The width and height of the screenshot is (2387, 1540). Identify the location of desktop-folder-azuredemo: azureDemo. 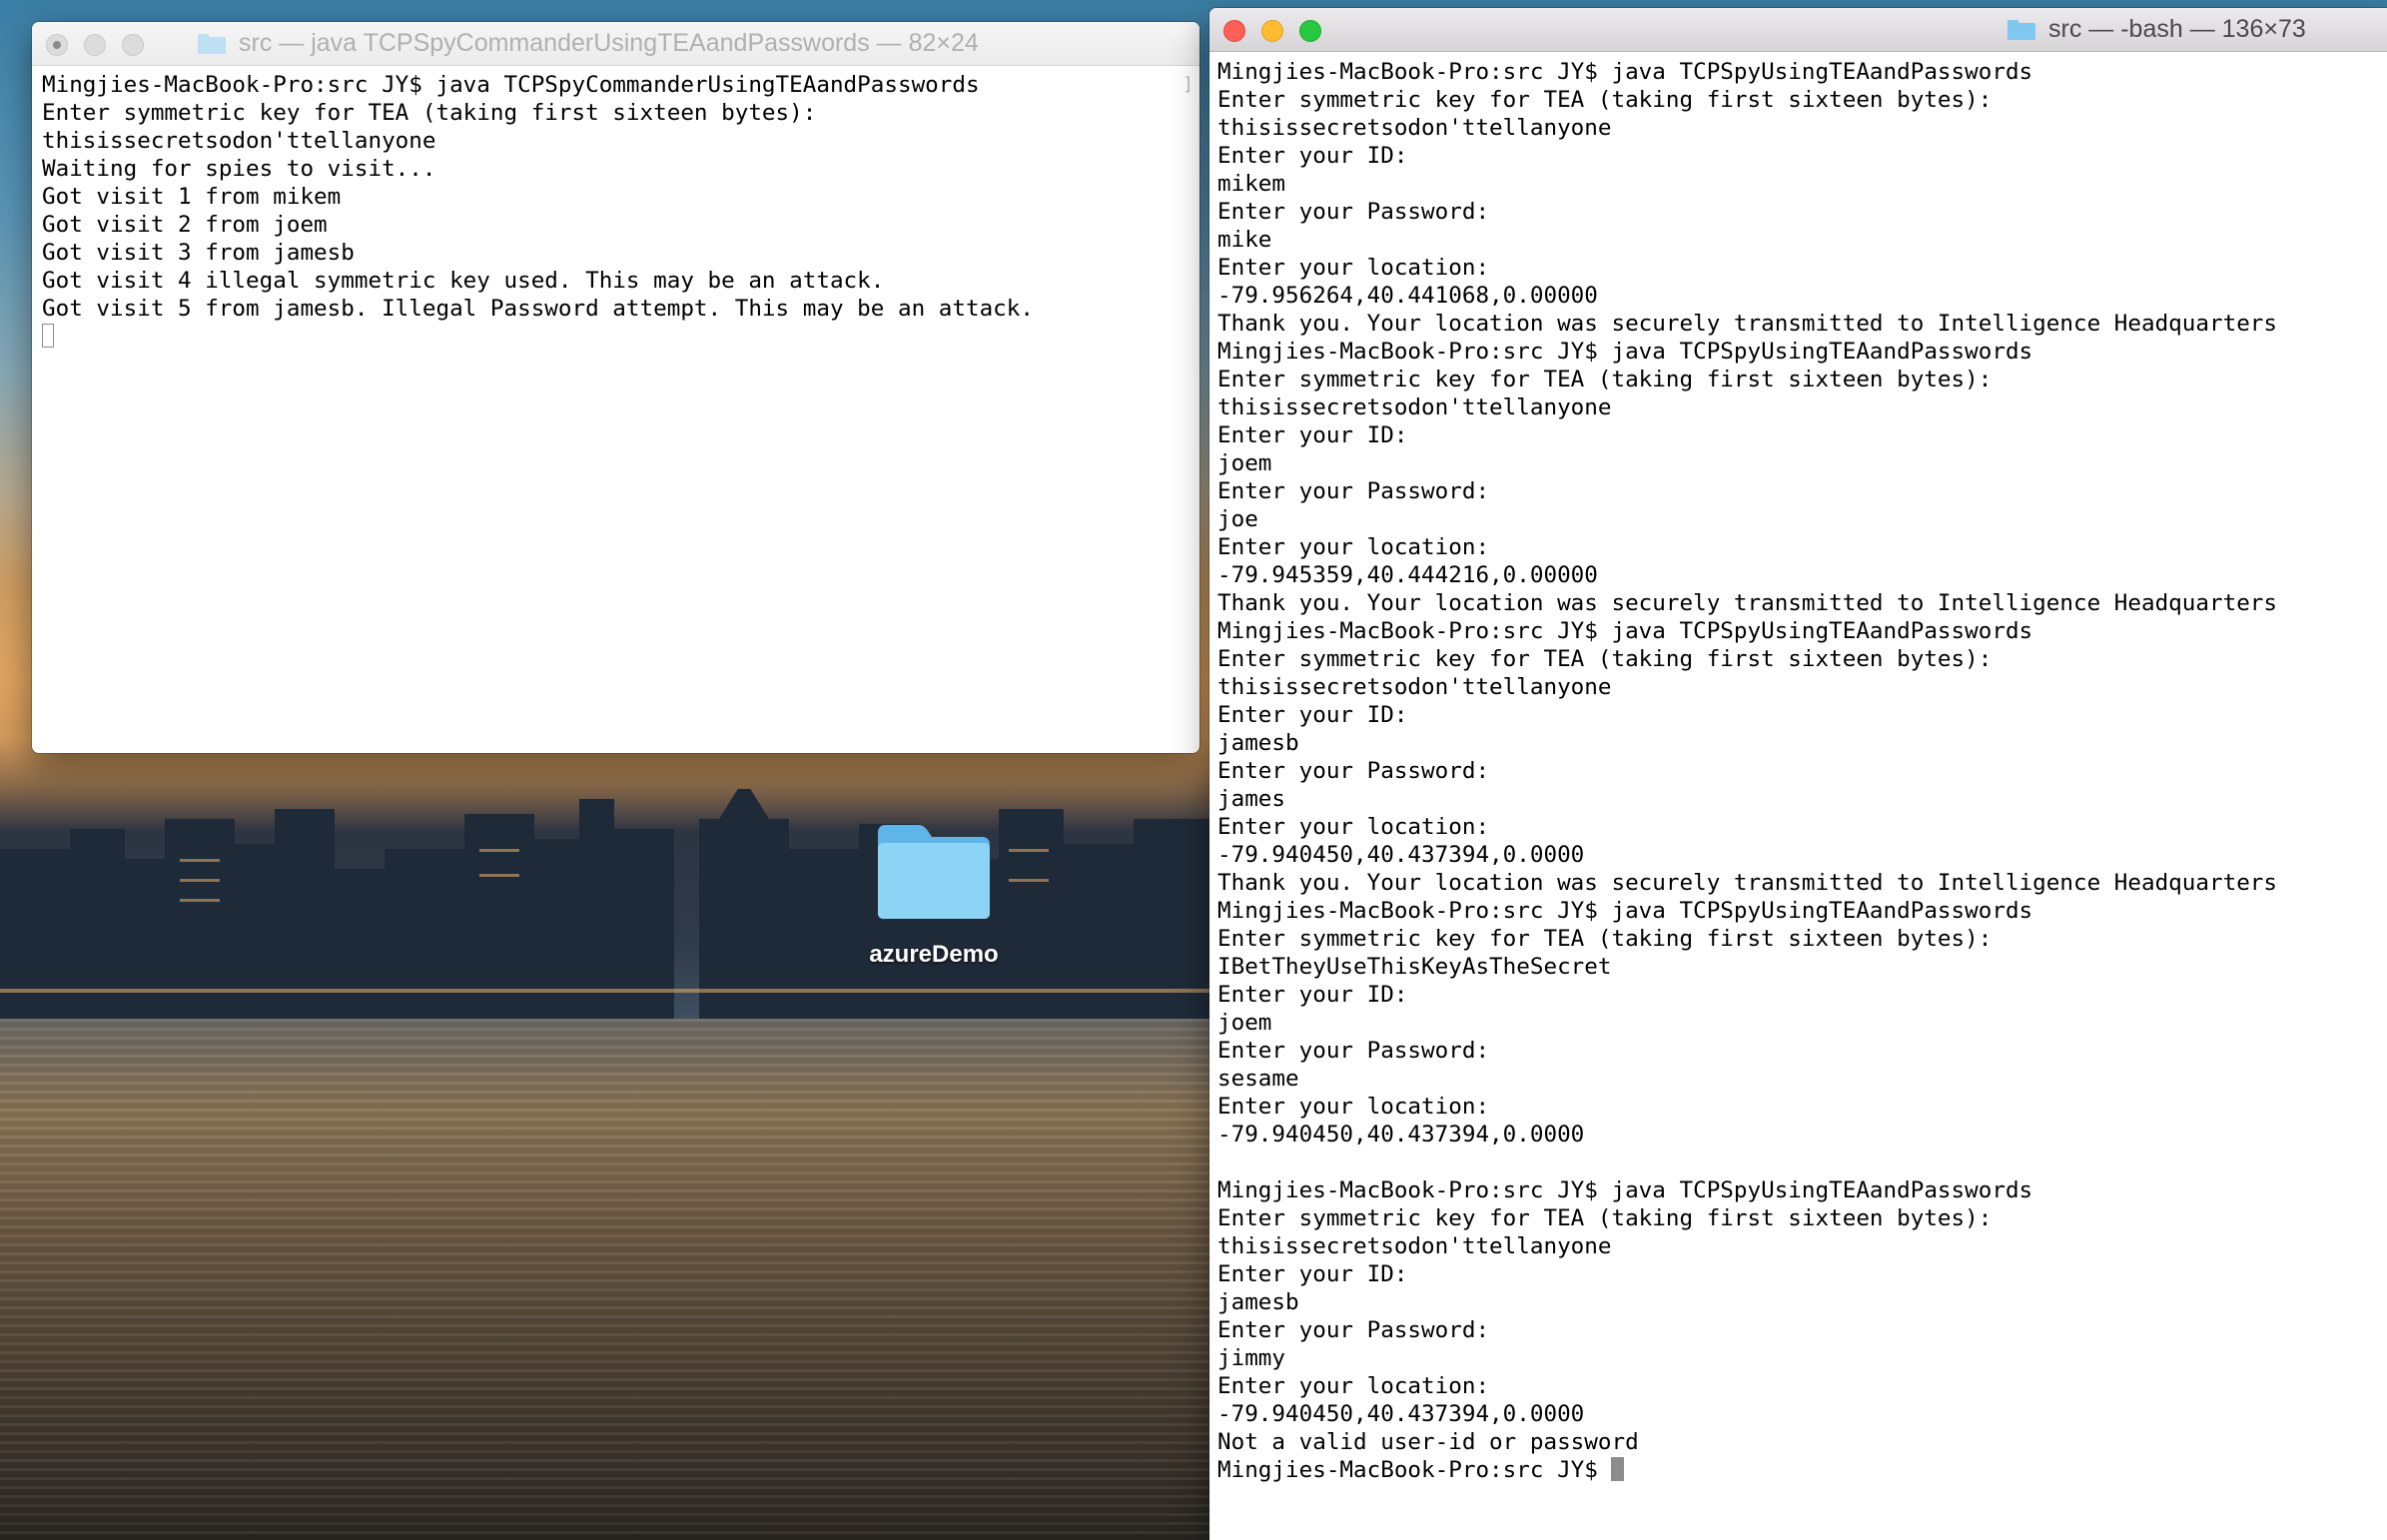
(934, 894).